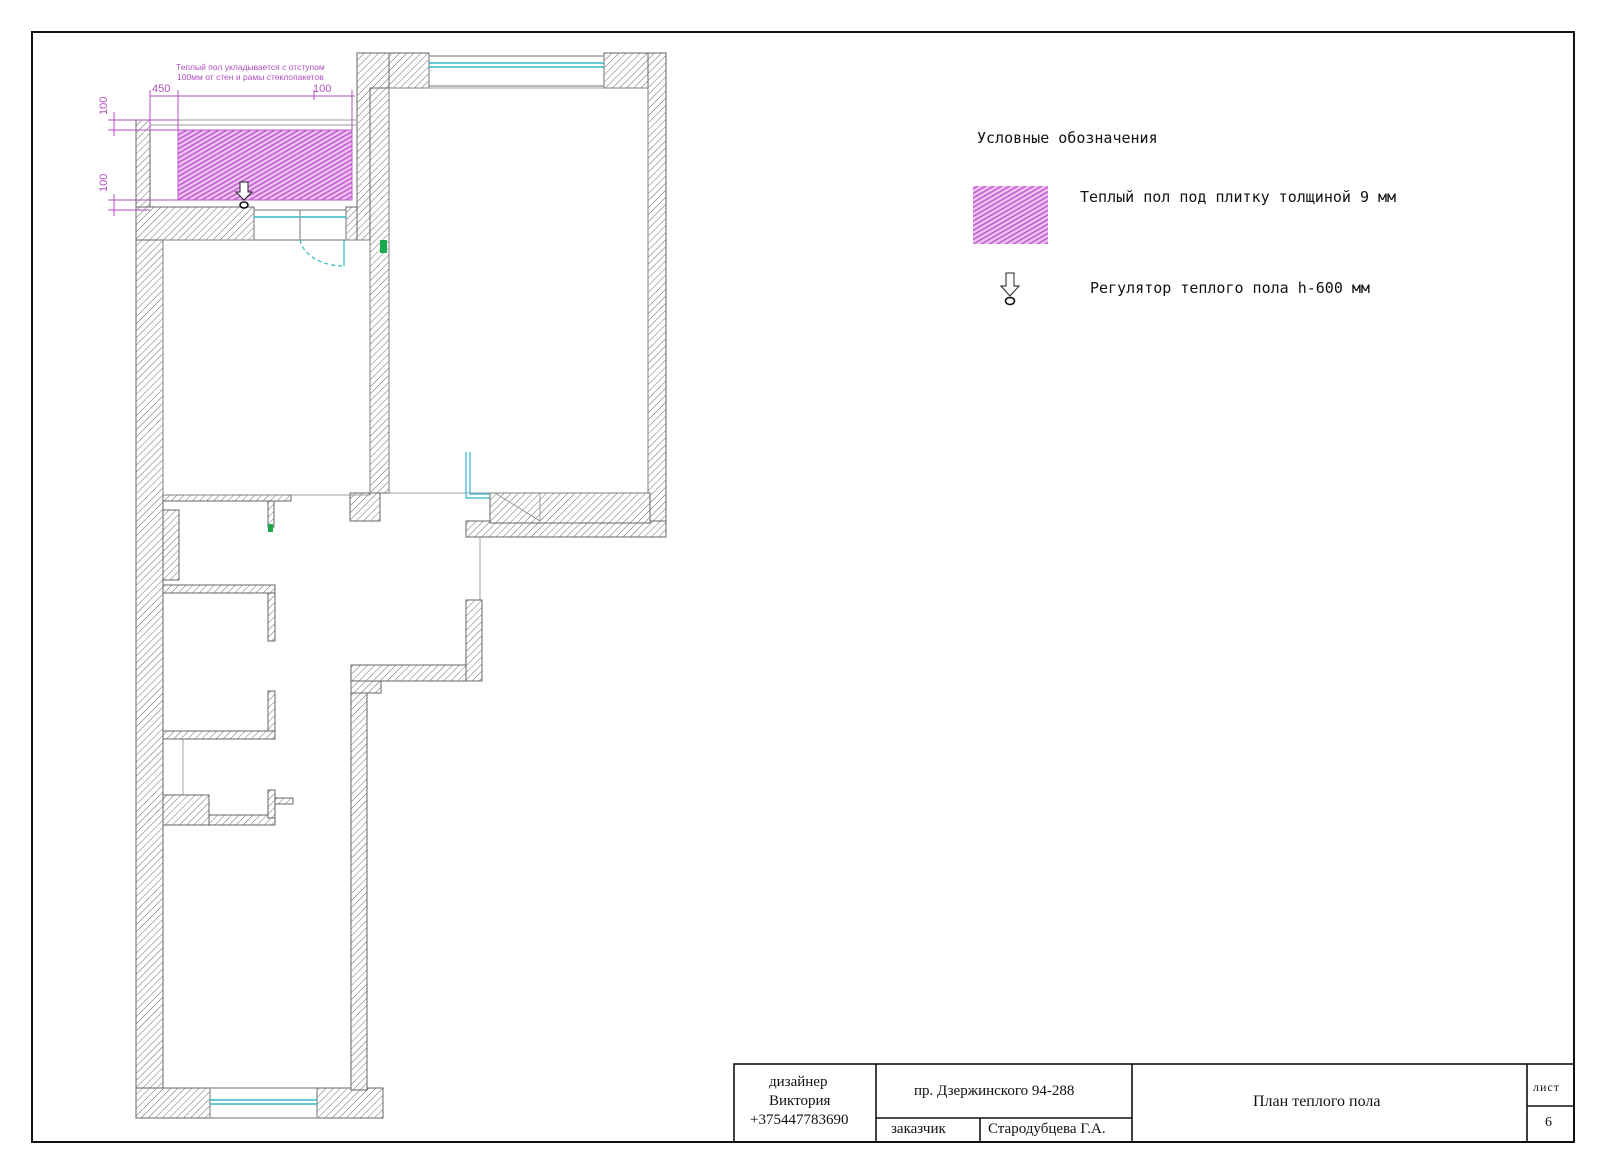 This screenshot has height=1170, width=1600. Describe the element at coordinates (104, 105) in the screenshot. I see `dimension-100-vertical-top: 100` at that location.